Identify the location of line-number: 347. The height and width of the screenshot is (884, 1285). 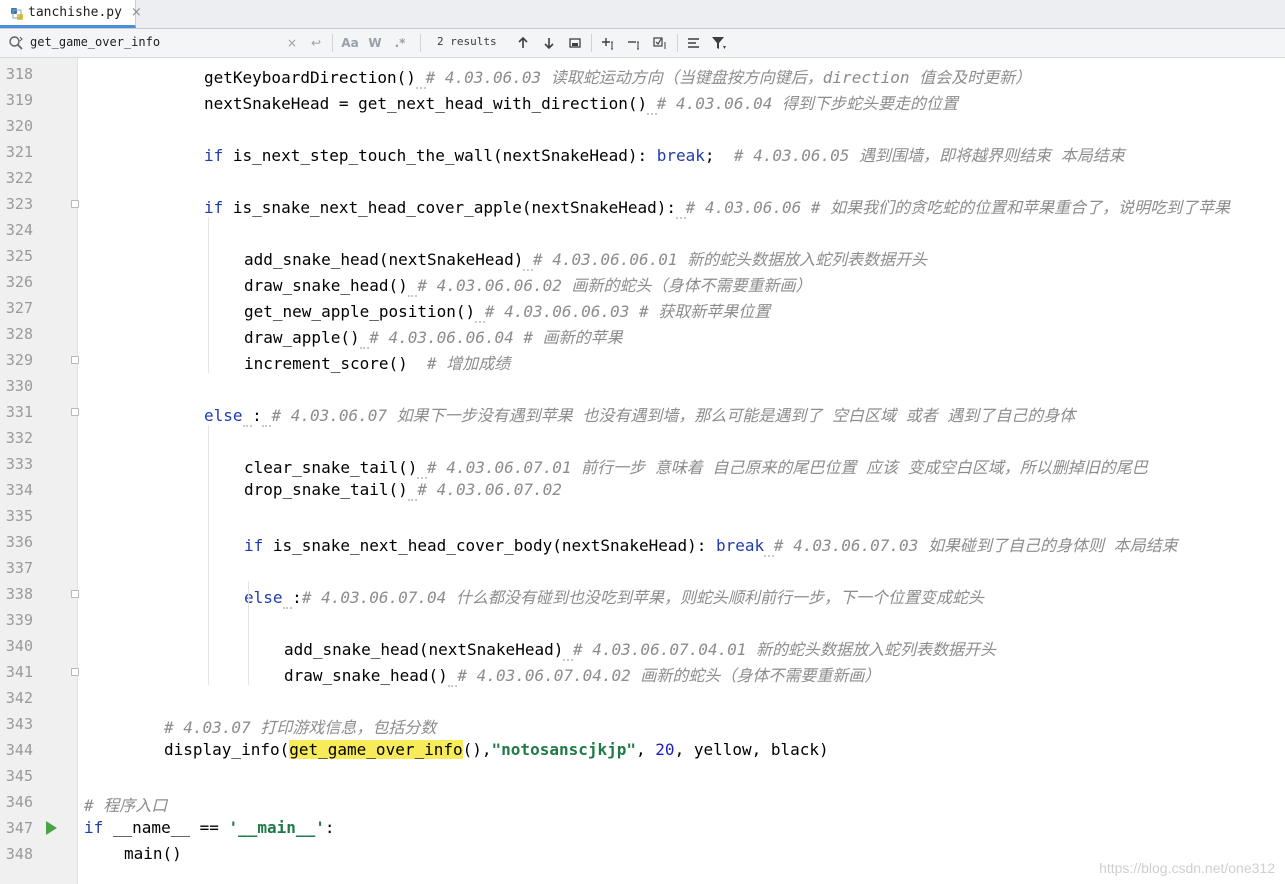
(19, 828).